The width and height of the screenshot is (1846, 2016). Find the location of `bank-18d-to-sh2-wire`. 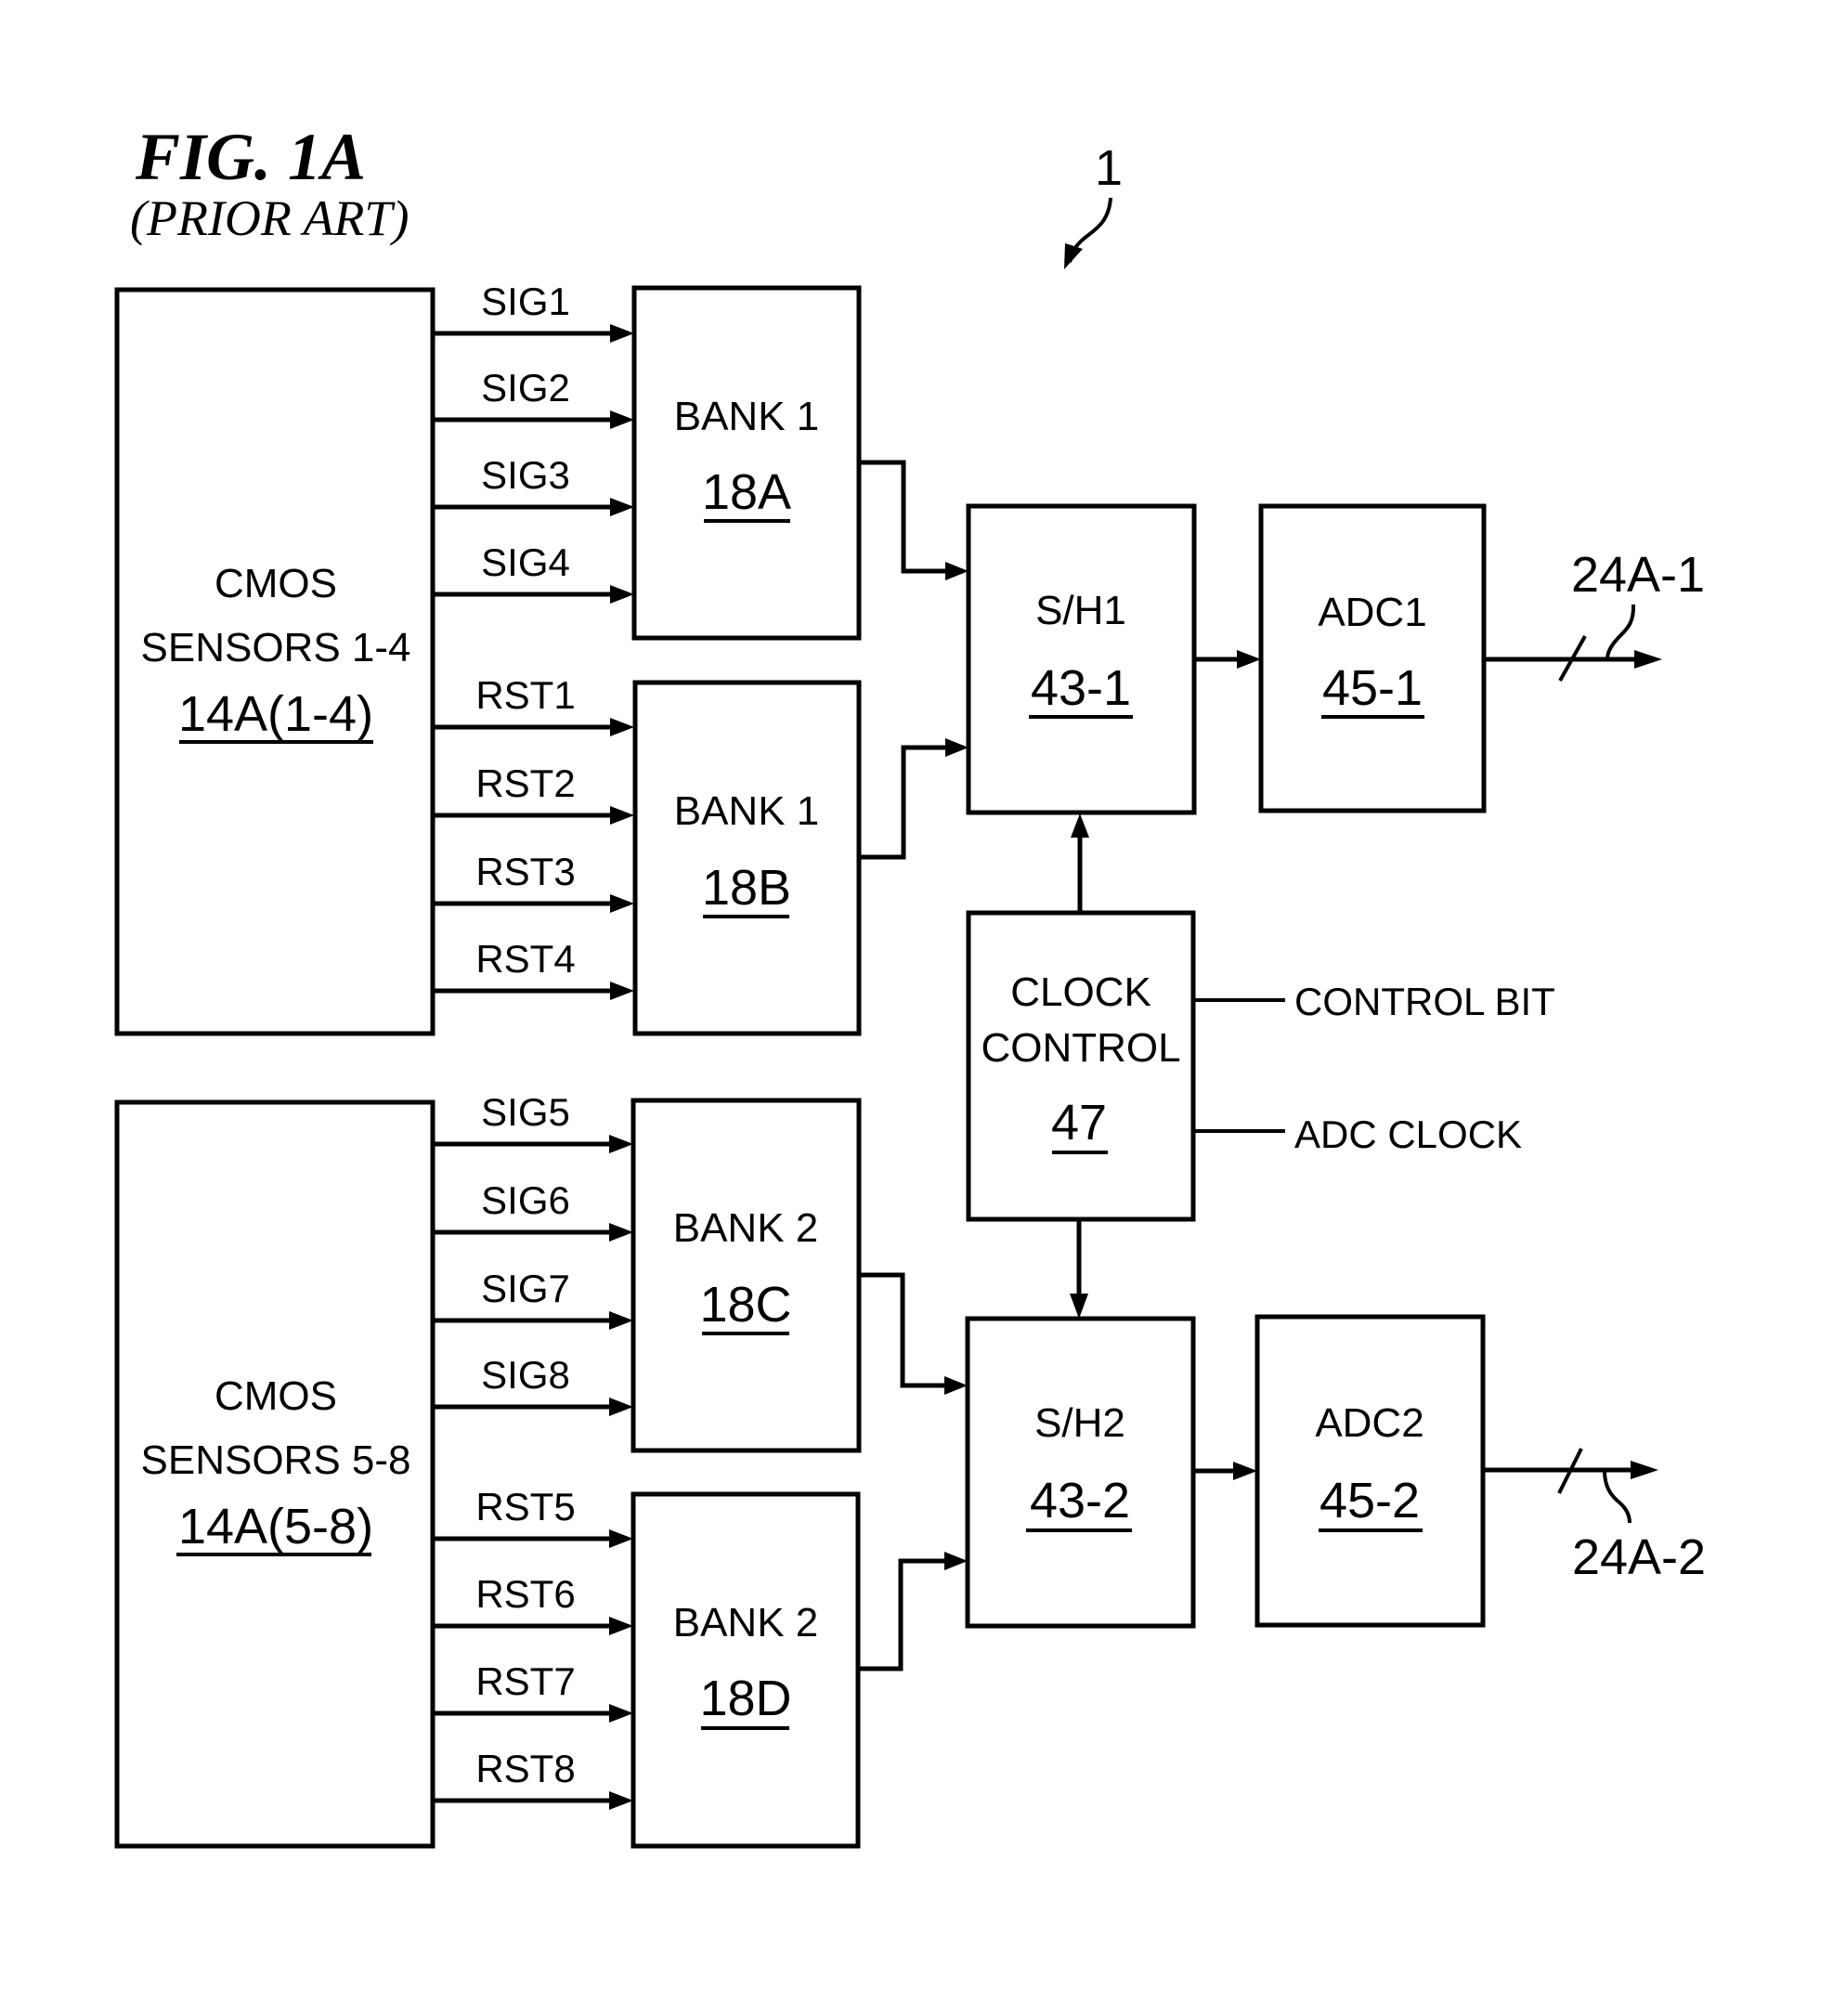

bank-18d-to-sh2-wire is located at coordinates (913, 1612).